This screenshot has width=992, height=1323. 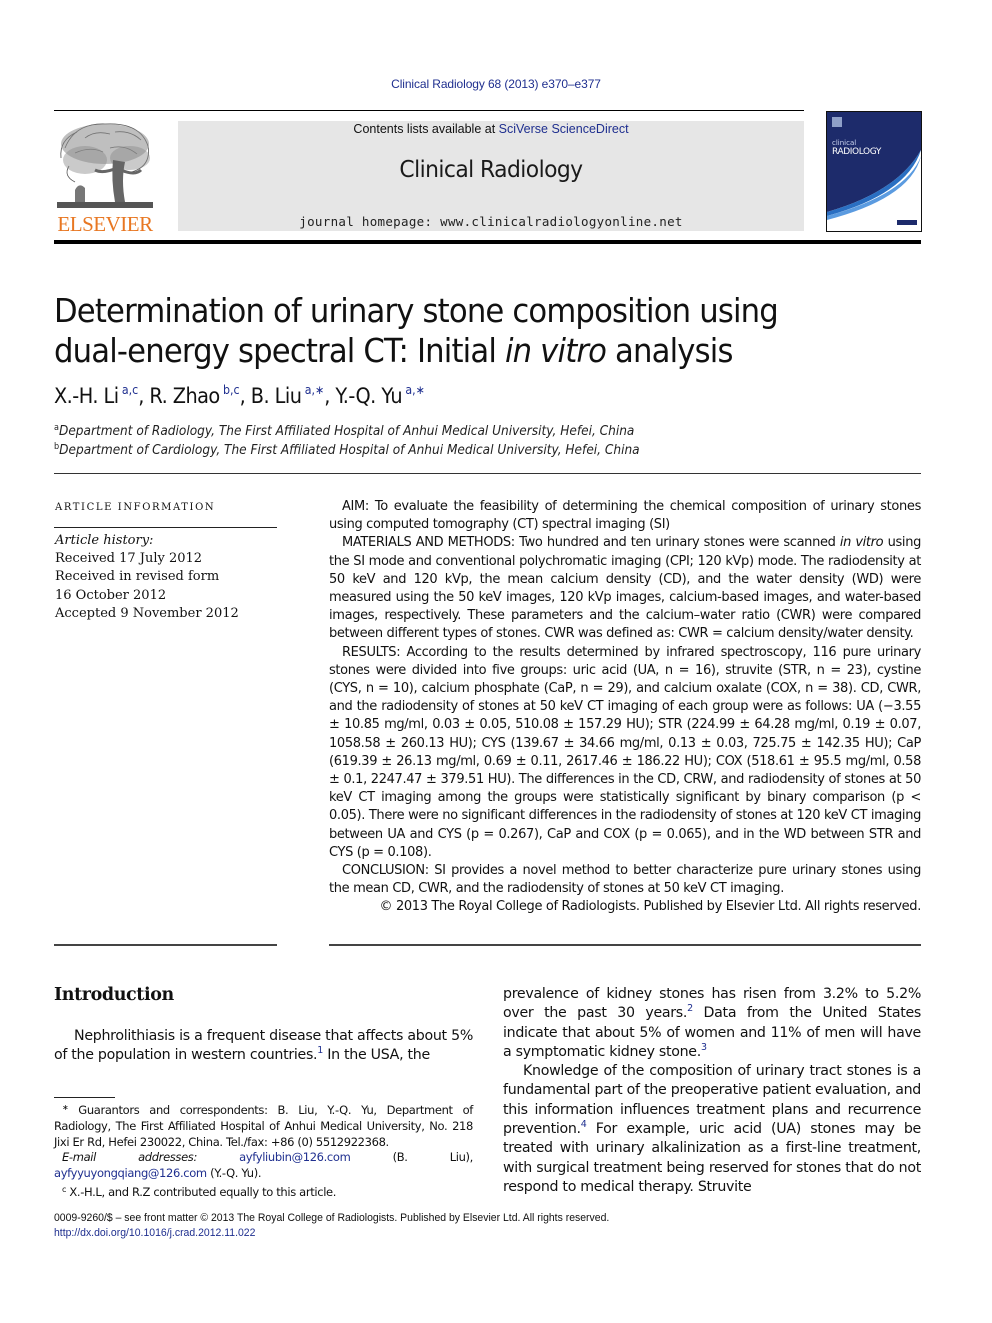 I want to click on cover-line1: clinical, so click(x=844, y=143).